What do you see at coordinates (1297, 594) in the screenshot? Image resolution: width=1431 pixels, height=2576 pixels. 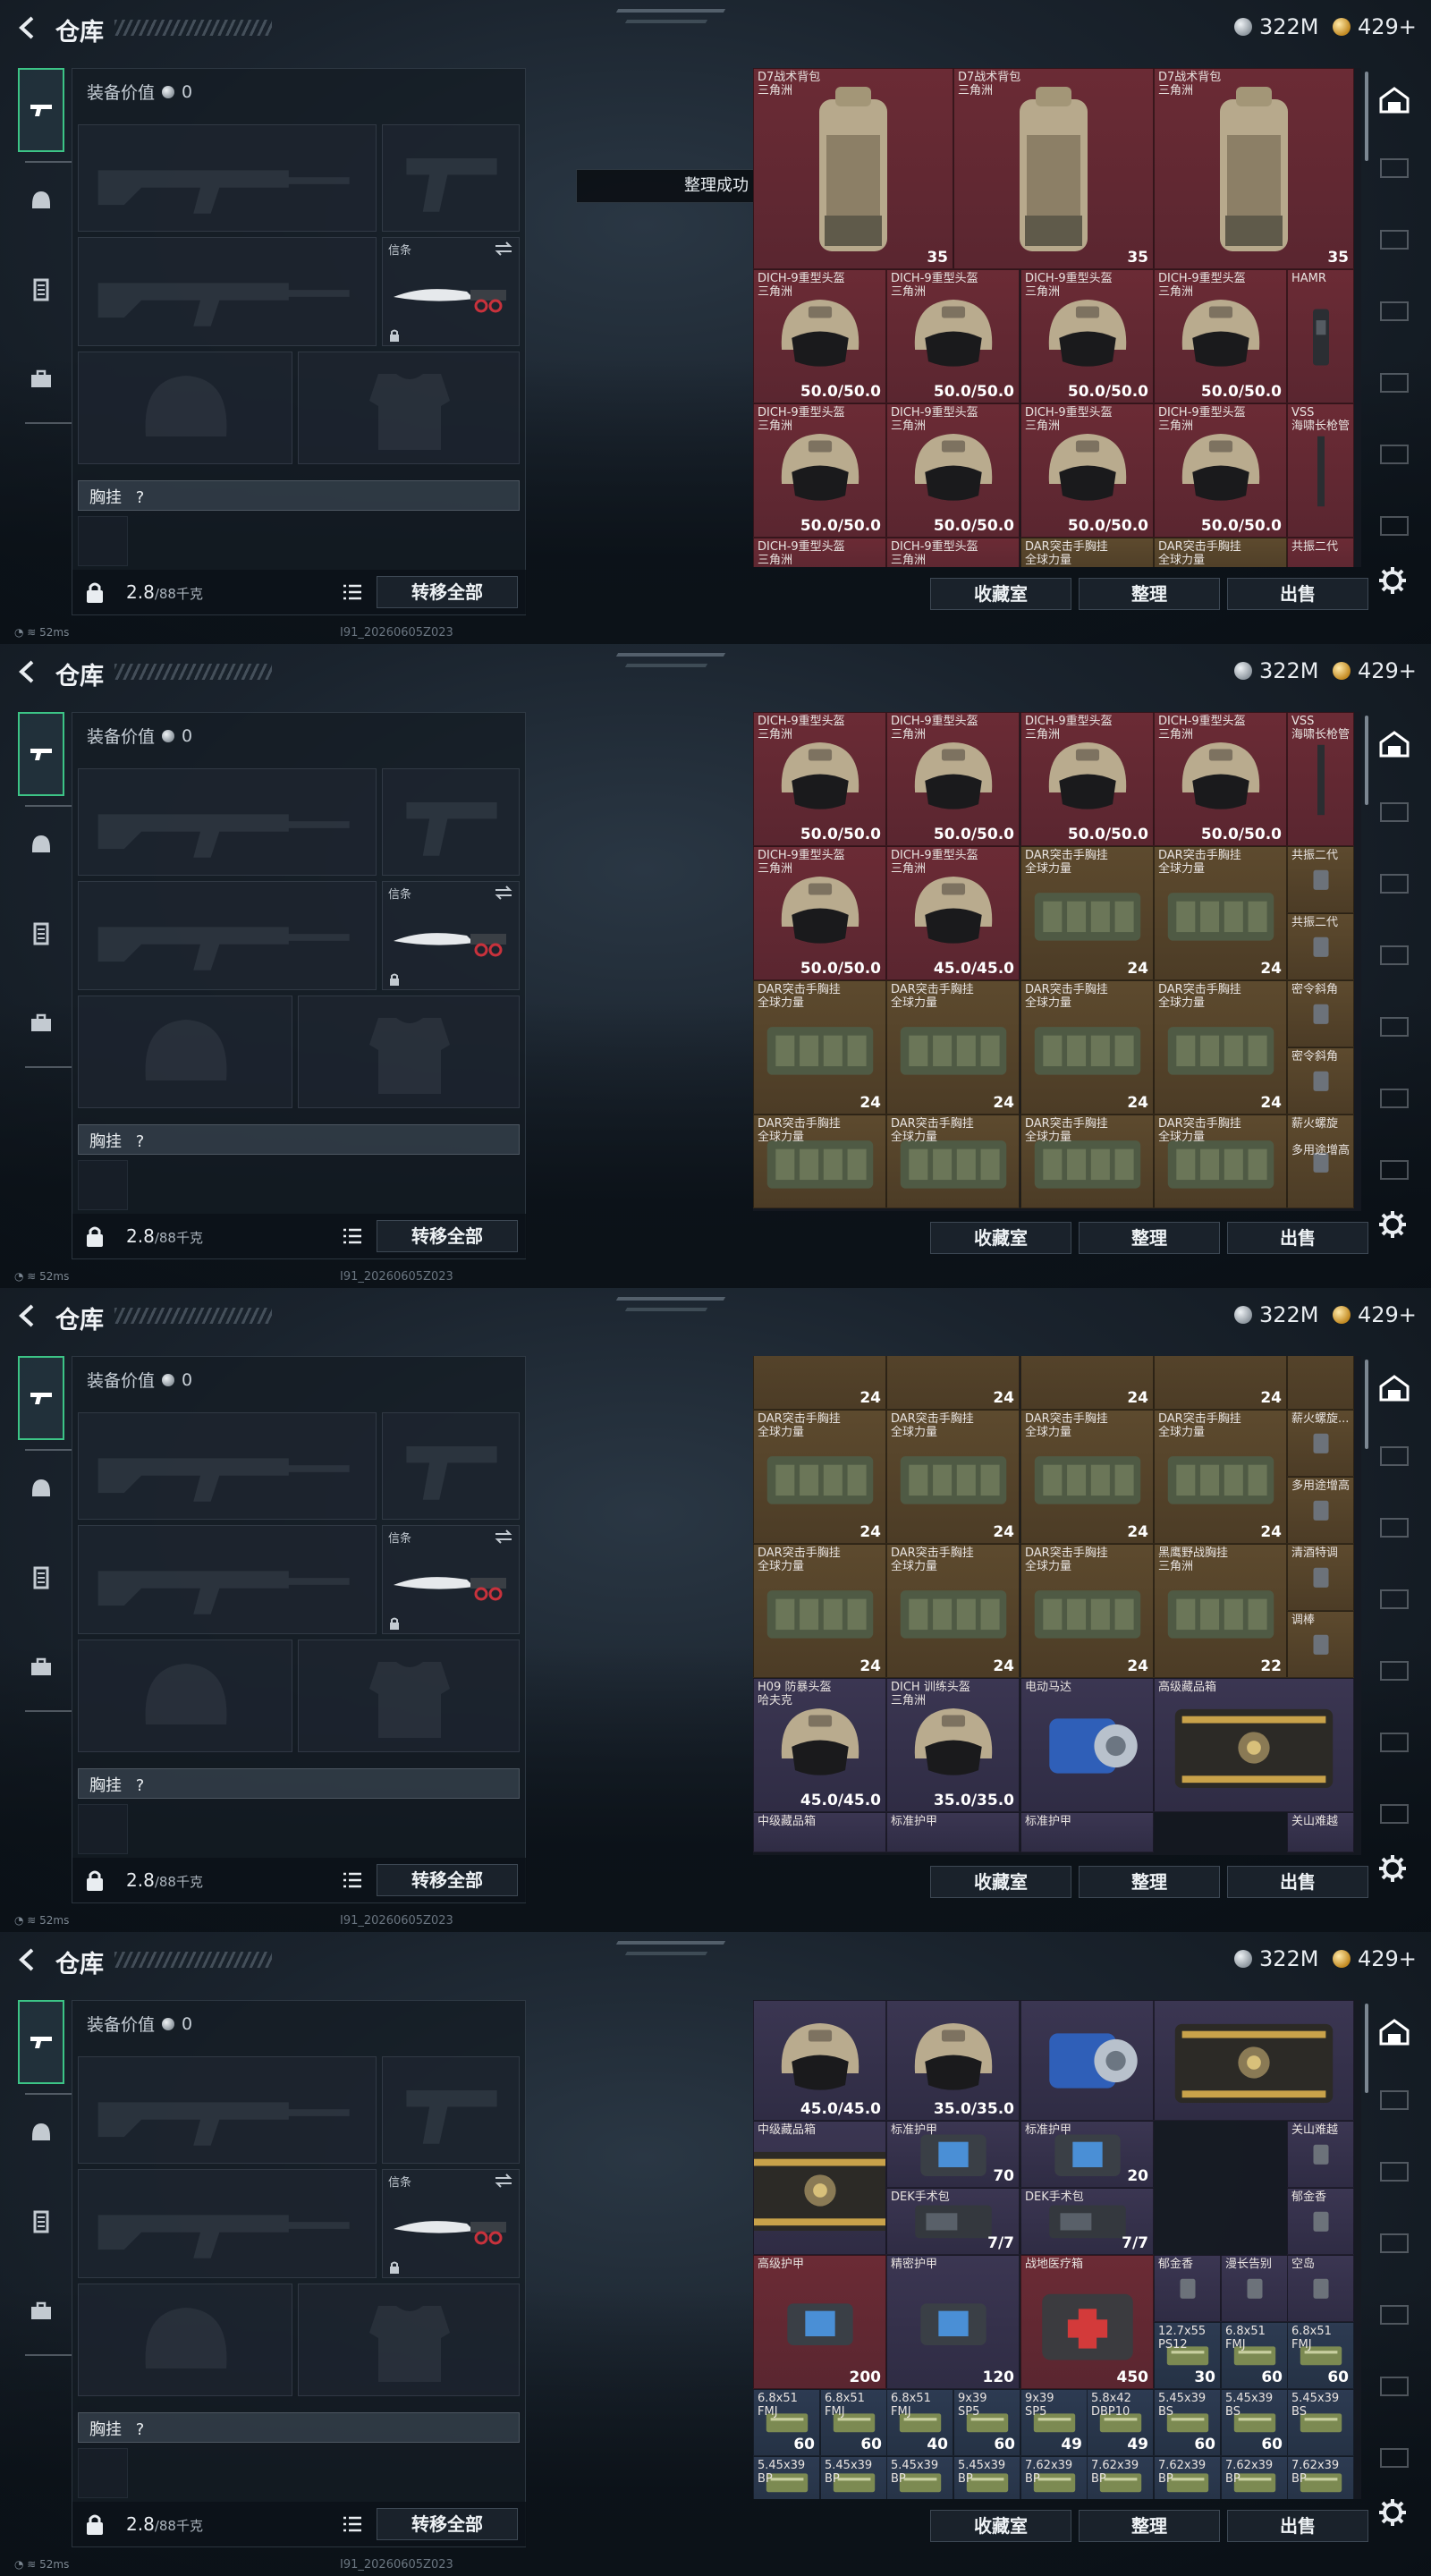 I see `sell-button: 出售` at bounding box center [1297, 594].